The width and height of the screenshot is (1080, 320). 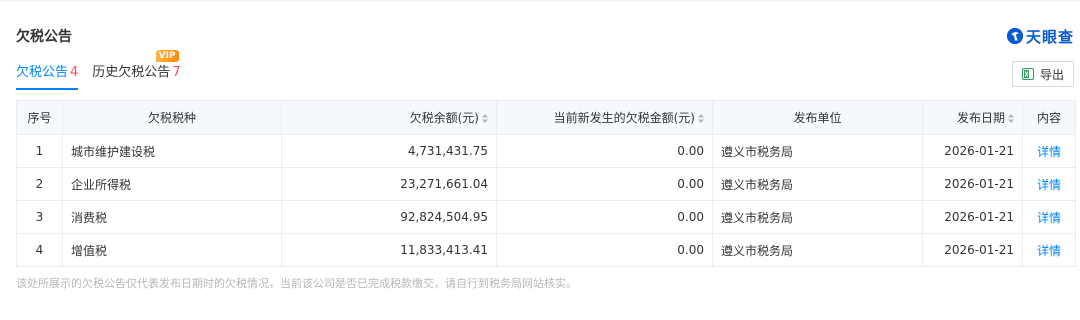 I want to click on excel-icon, so click(x=1027, y=74).